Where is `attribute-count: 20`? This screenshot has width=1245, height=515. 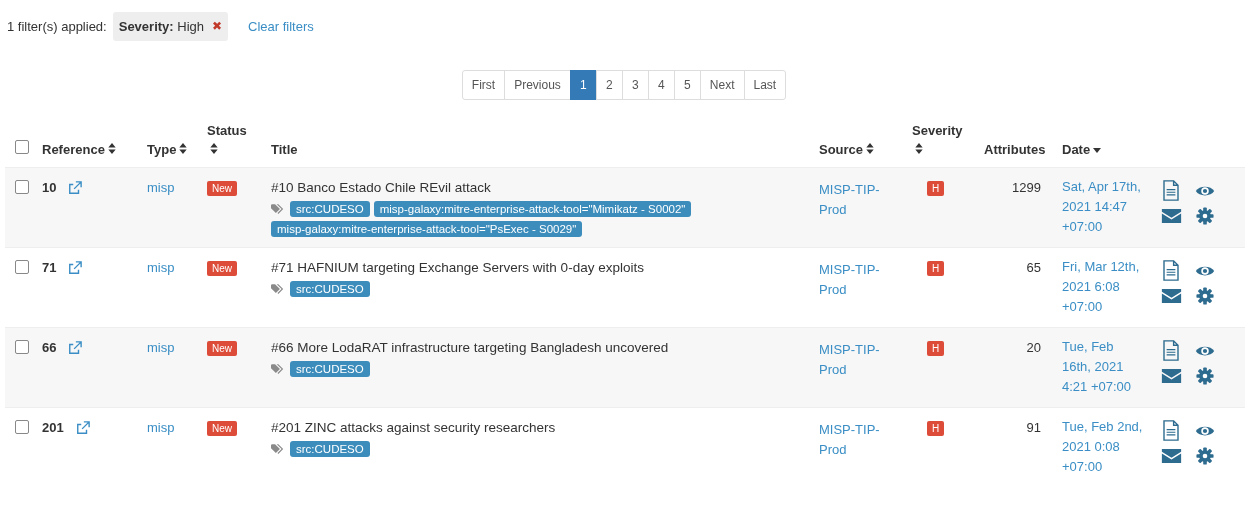
attribute-count: 20 is located at coordinates (1033, 347).